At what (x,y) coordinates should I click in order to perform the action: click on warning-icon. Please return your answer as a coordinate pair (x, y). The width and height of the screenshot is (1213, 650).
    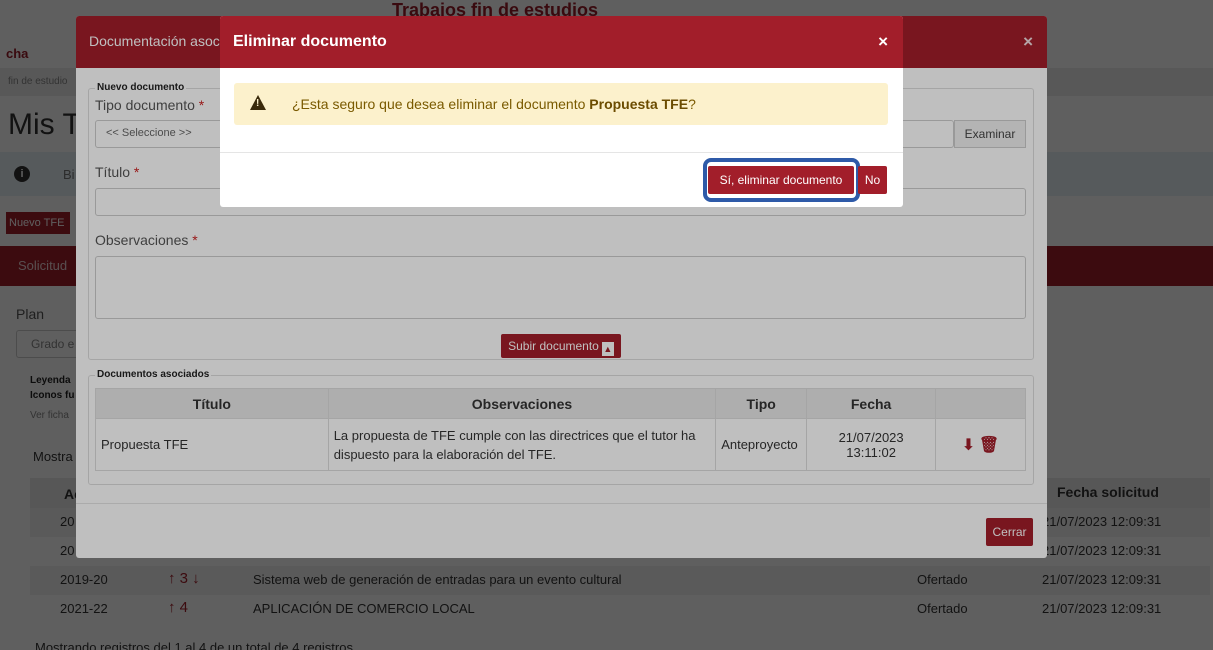
    Looking at the image, I should click on (258, 102).